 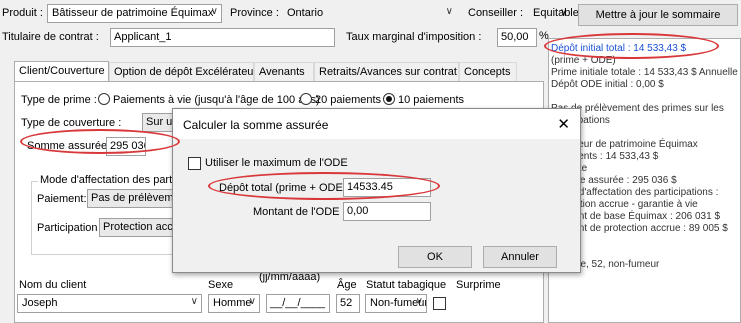 I want to click on type-couverture-label: Type de couverture :, so click(x=71, y=123).